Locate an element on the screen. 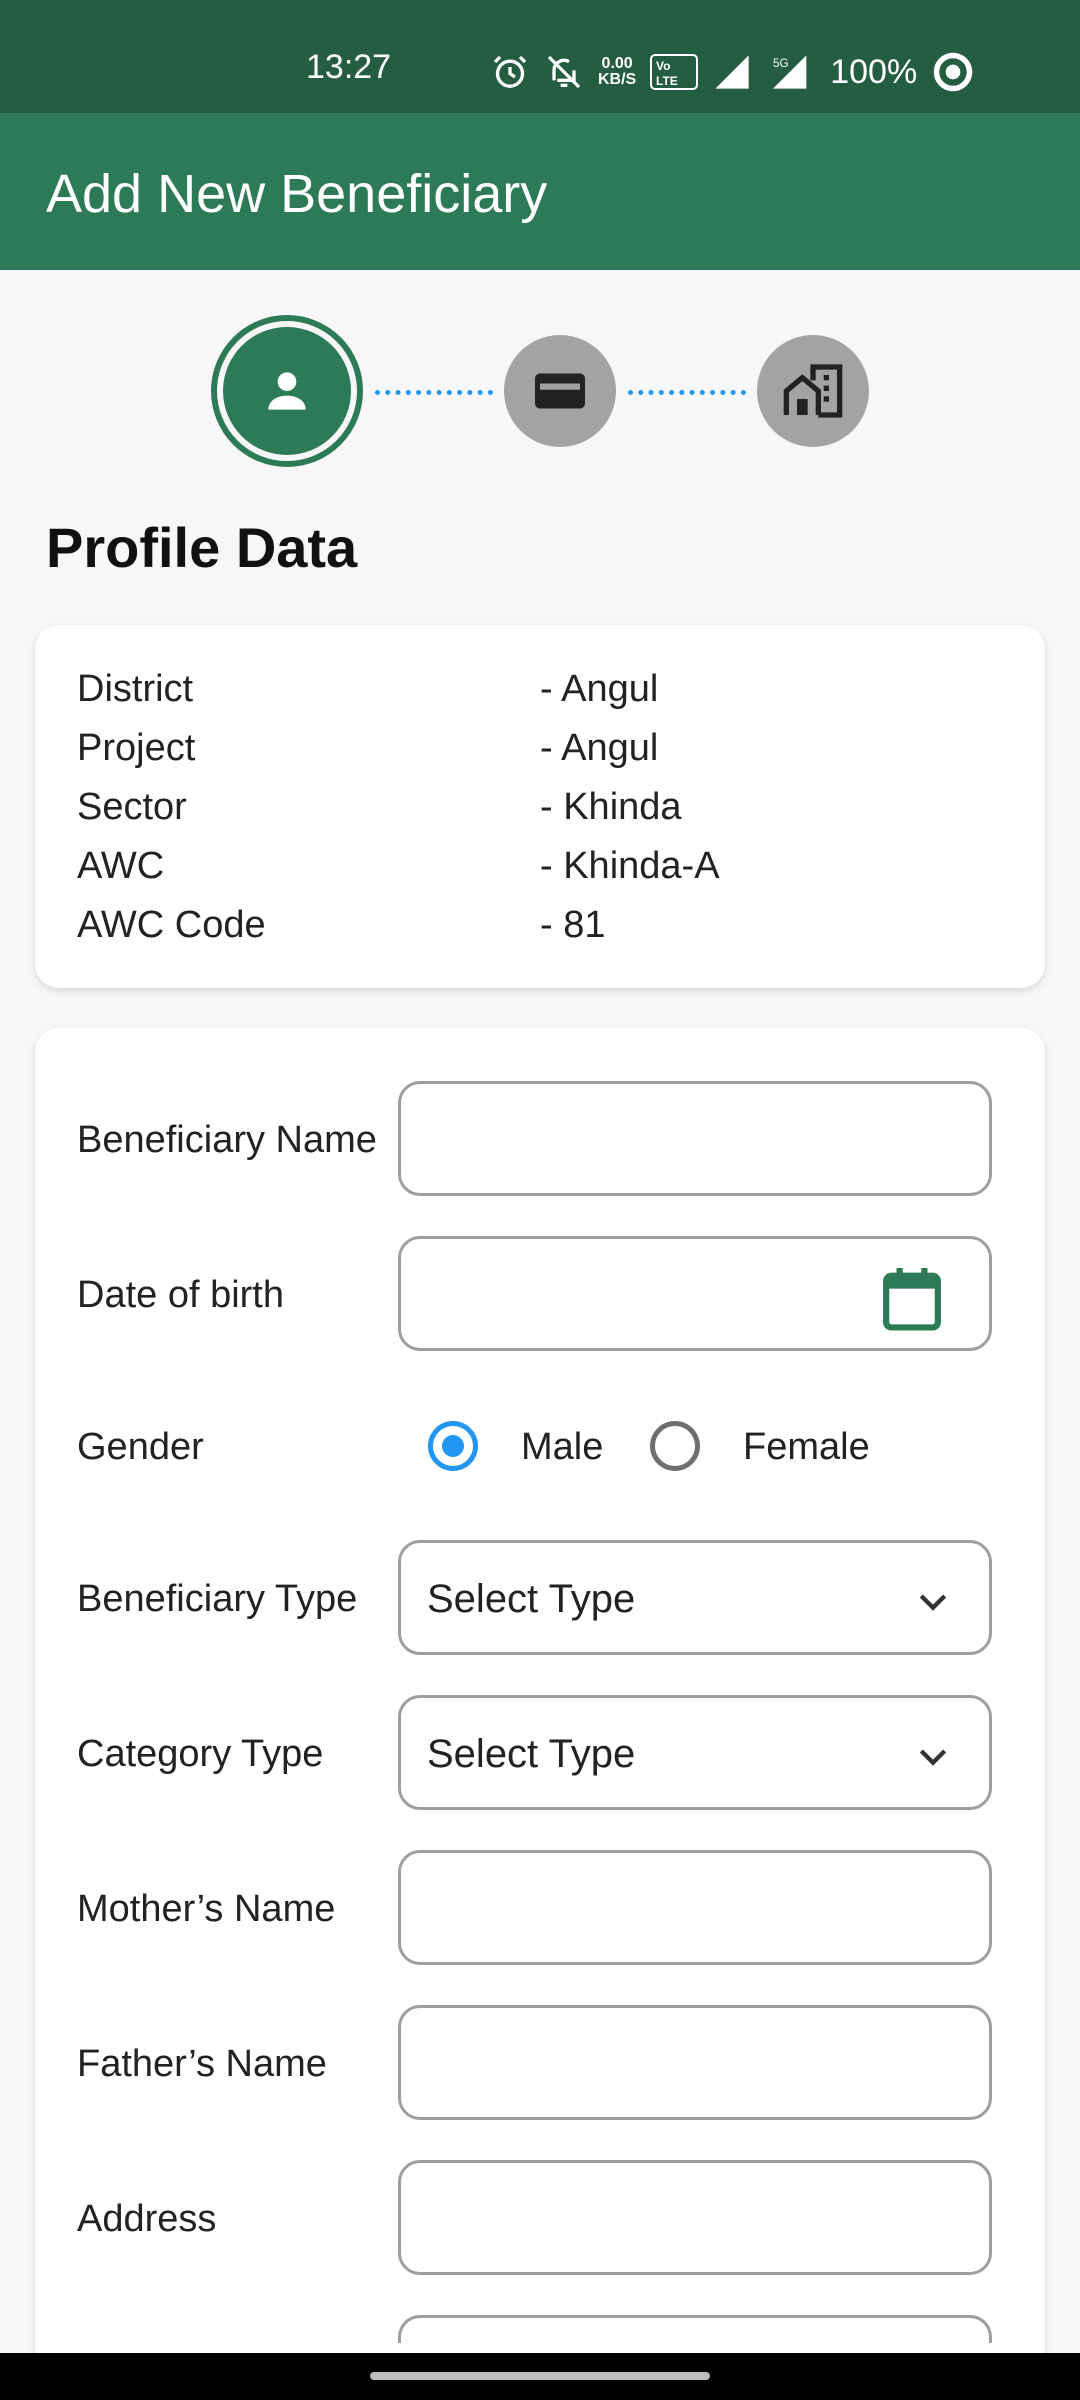 The height and width of the screenshot is (2400, 1080). svg-text: 5G is located at coordinates (781, 63).